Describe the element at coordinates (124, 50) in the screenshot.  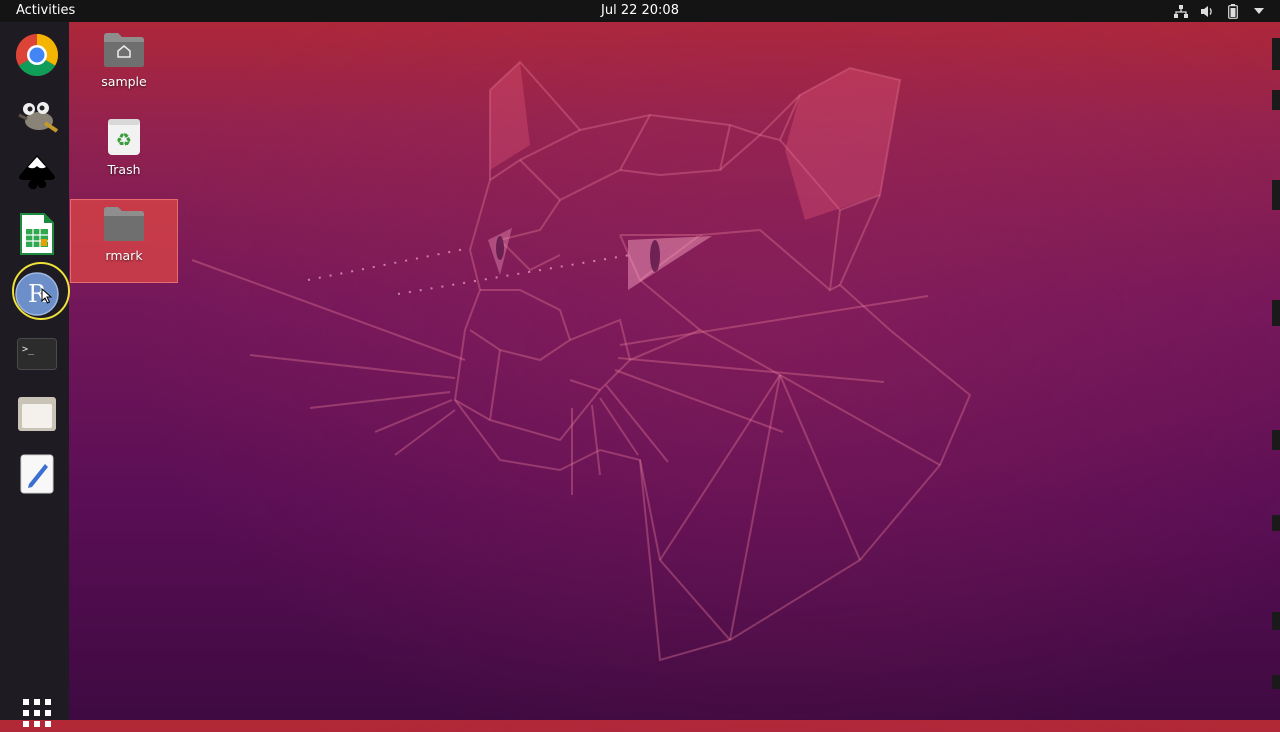
I see `home-folder-icon` at that location.